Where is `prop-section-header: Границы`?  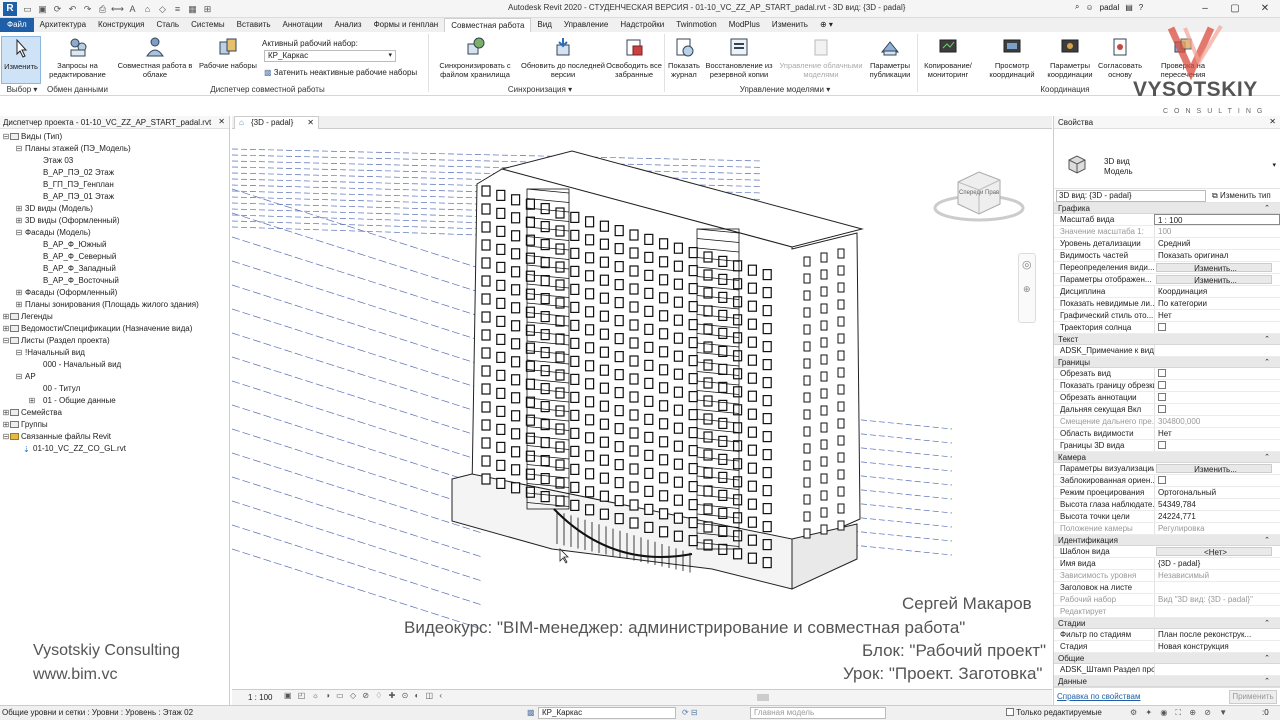
prop-section-header: Границы is located at coordinates (1167, 362).